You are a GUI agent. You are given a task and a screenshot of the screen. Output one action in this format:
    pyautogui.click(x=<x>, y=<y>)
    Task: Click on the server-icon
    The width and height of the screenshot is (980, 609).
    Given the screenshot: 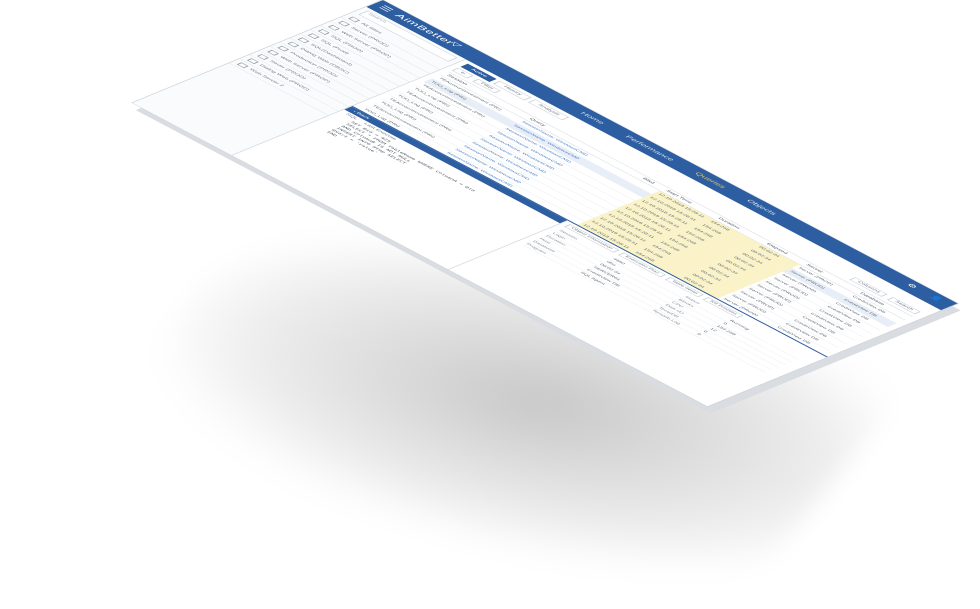 What is the action you would take?
    pyautogui.click(x=242, y=65)
    